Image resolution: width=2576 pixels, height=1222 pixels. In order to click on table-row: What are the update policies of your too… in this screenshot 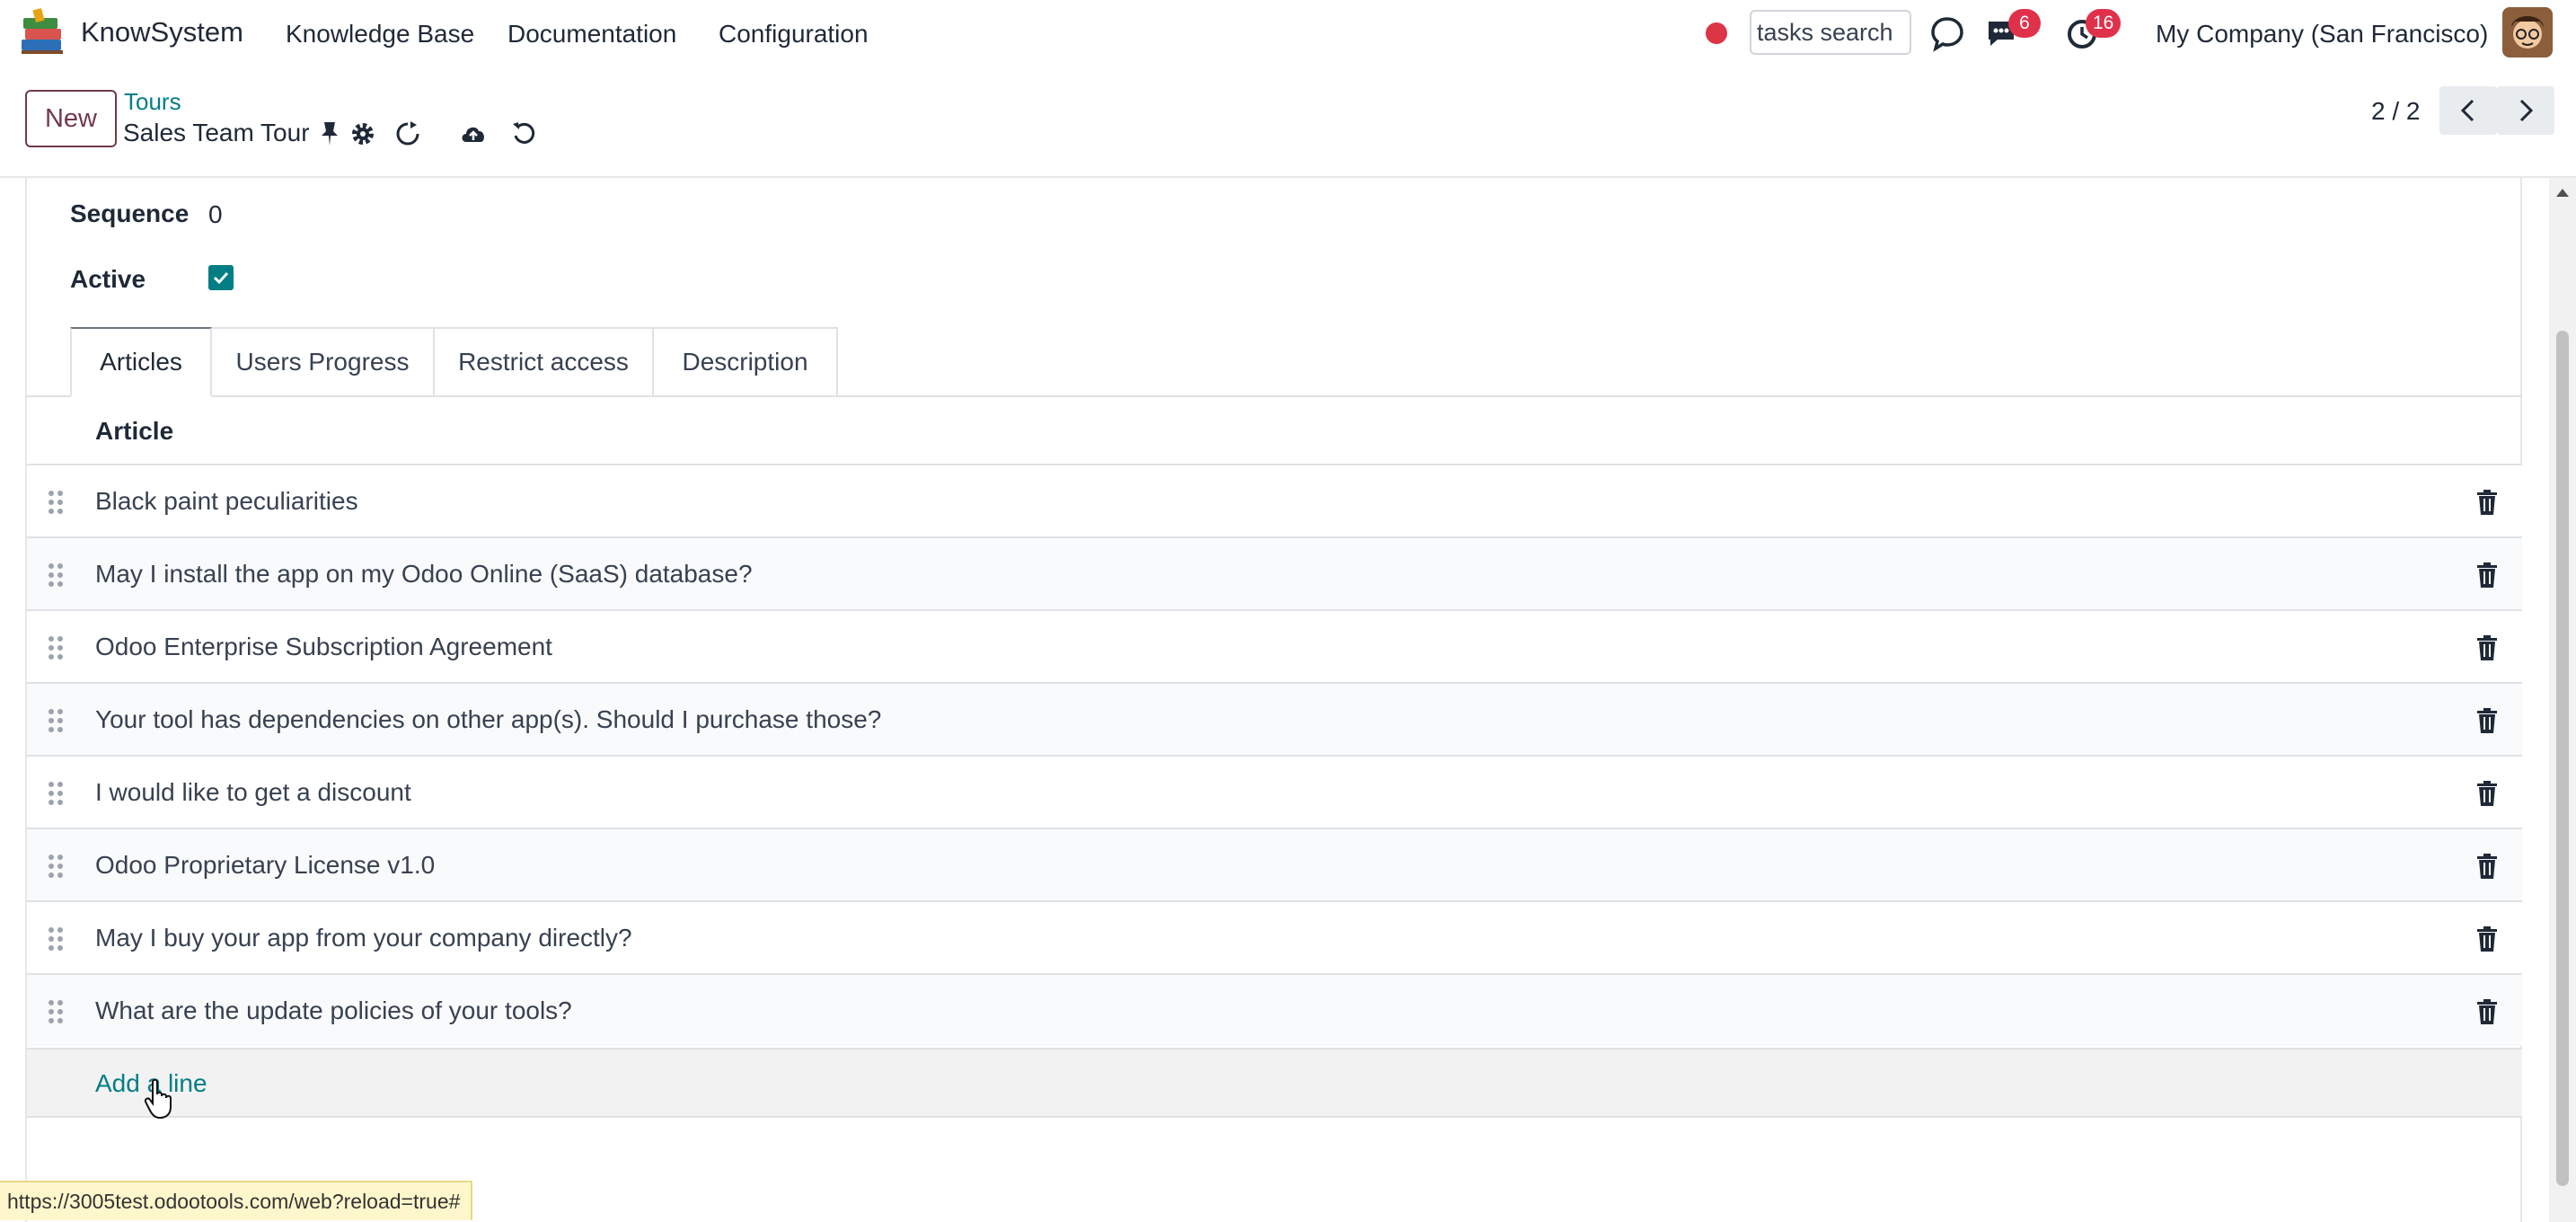, I will do `click(1274, 1009)`.